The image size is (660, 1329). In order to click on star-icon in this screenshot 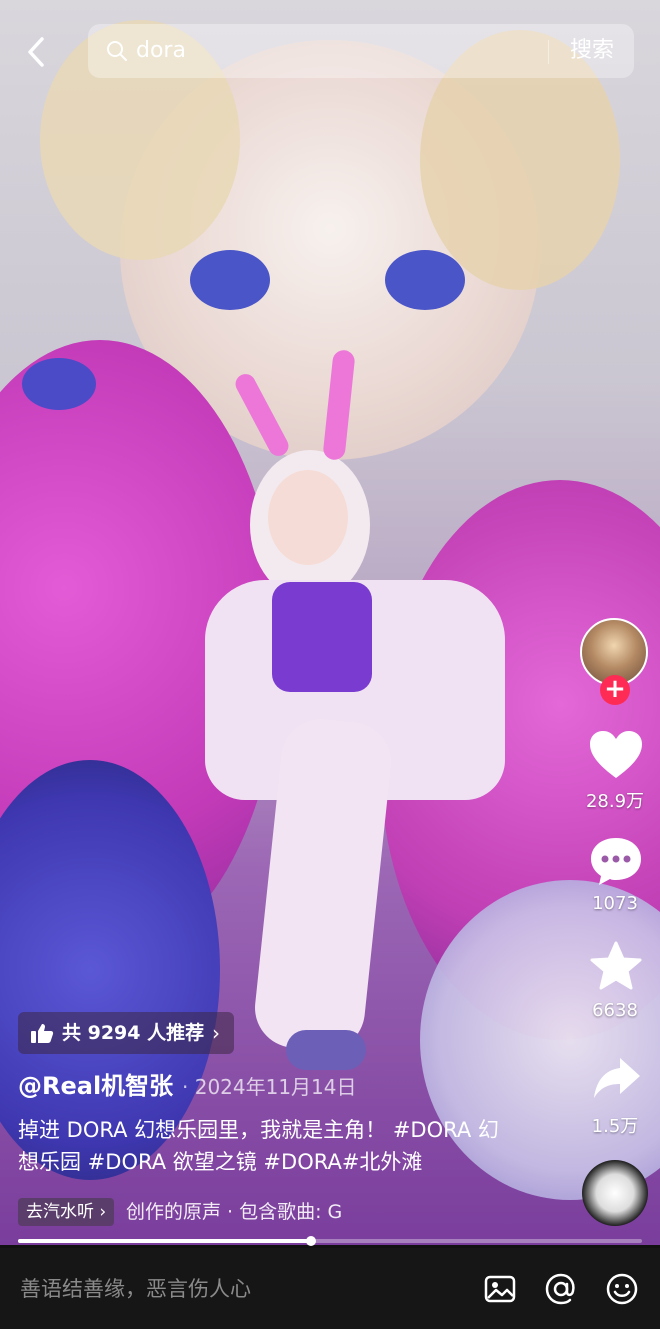, I will do `click(616, 965)`.